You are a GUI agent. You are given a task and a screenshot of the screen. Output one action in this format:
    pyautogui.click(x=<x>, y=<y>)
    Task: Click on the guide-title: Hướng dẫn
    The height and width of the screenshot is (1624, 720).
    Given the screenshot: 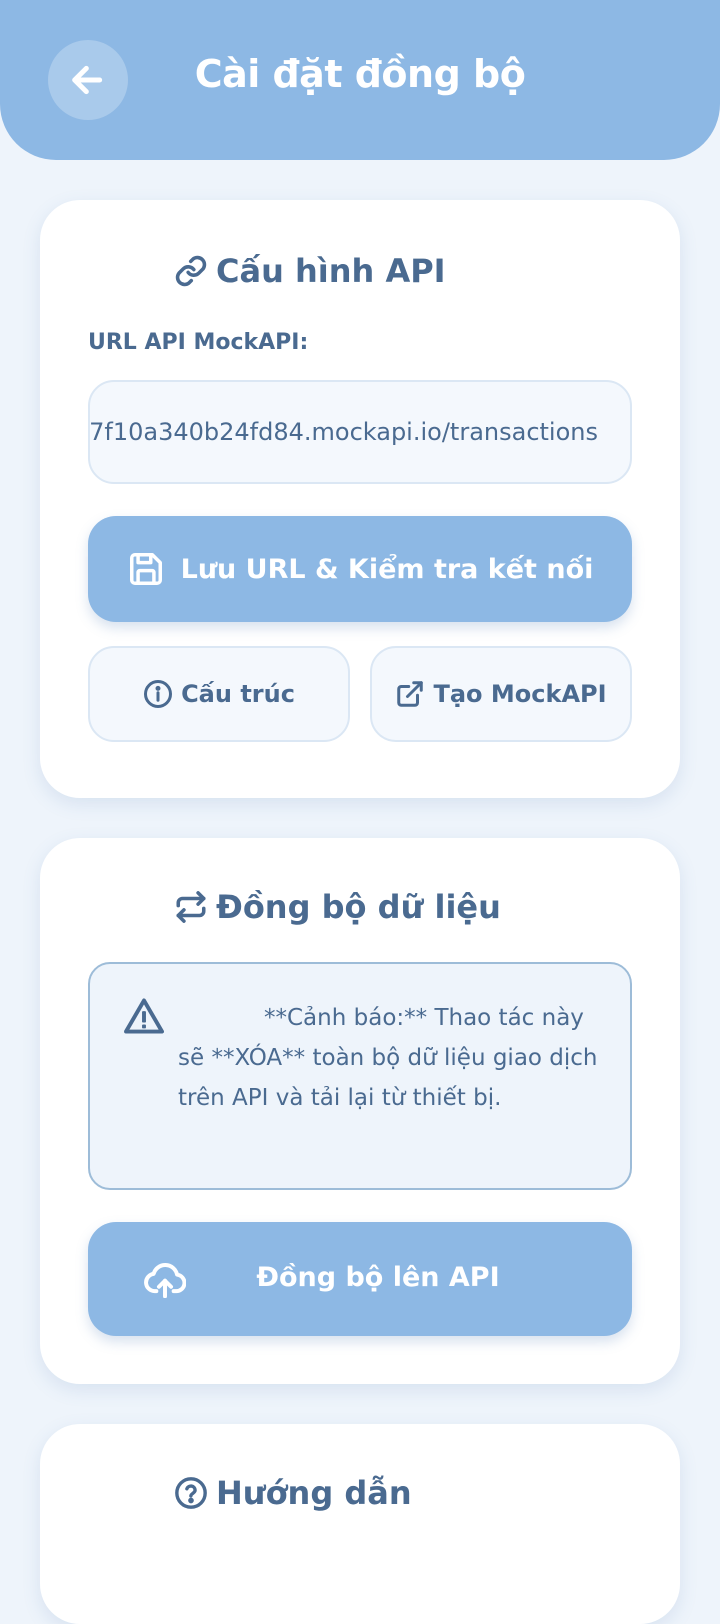 What is the action you would take?
    pyautogui.click(x=293, y=1493)
    